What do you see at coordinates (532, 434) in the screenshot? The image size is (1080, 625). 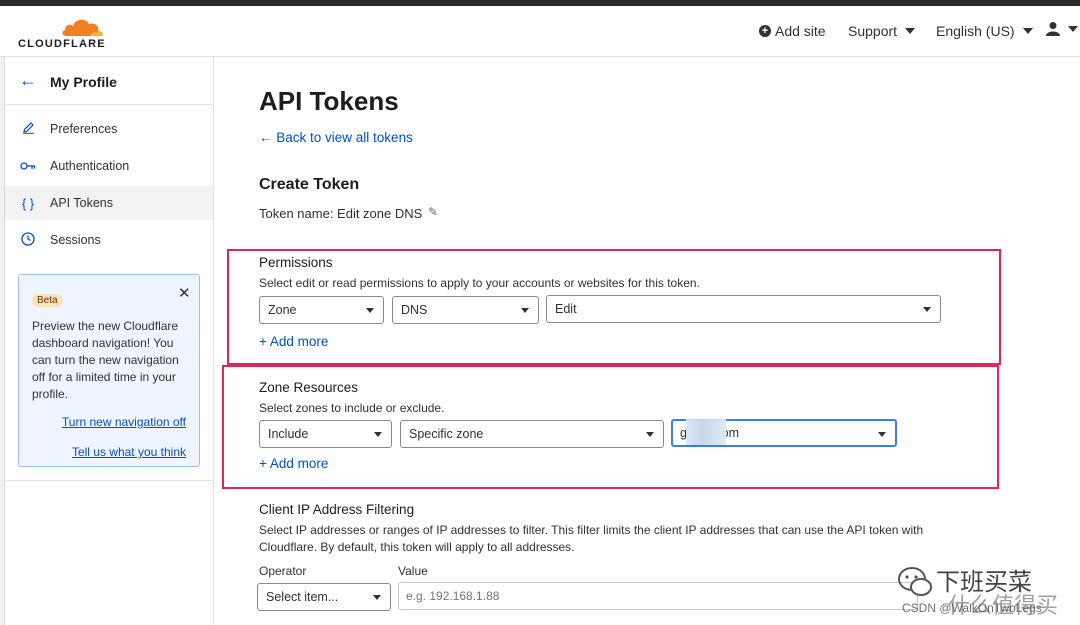 I see `zone-type-select: Specific zone` at bounding box center [532, 434].